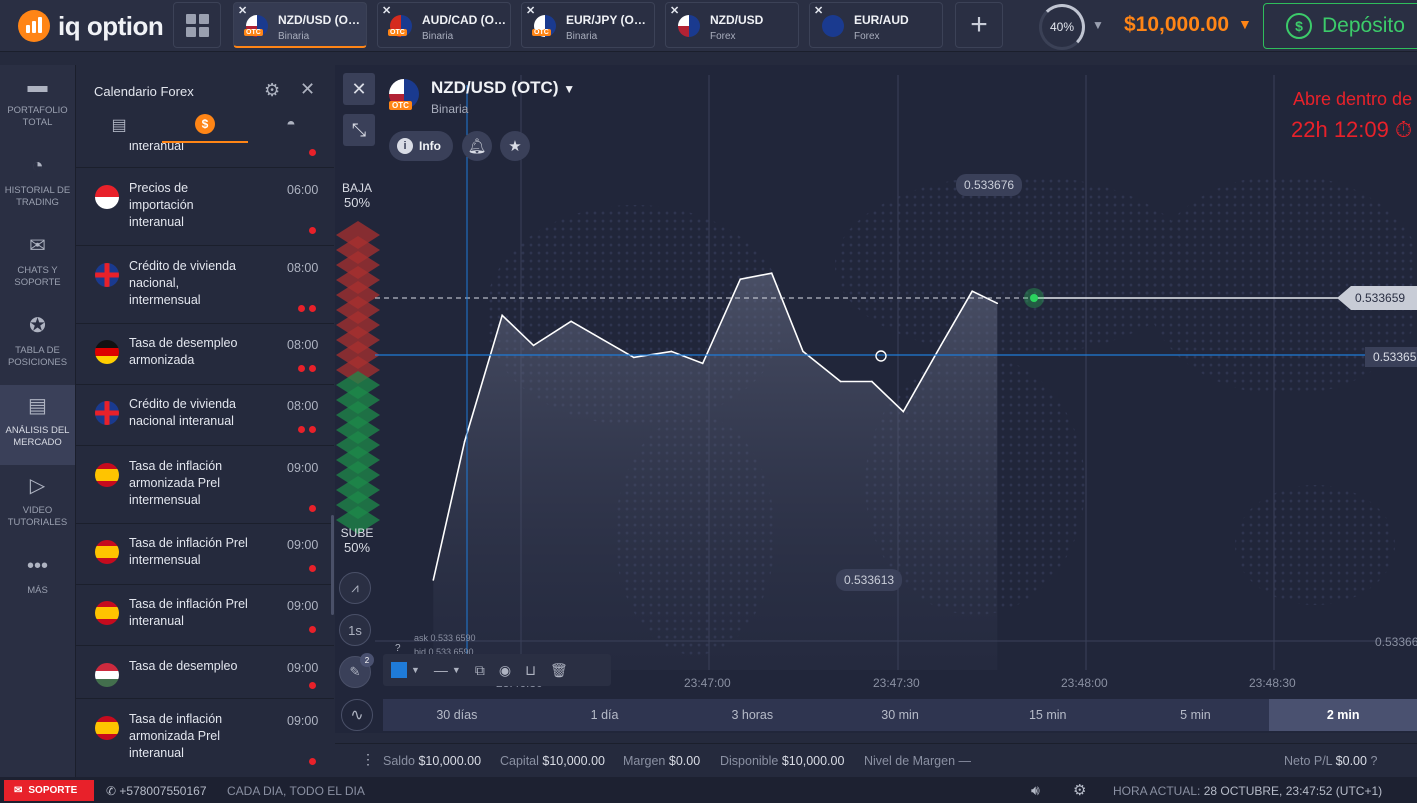 This screenshot has width=1417, height=803. What do you see at coordinates (357, 195) in the screenshot?
I see `lower-sentiment: BAJA 50%` at bounding box center [357, 195].